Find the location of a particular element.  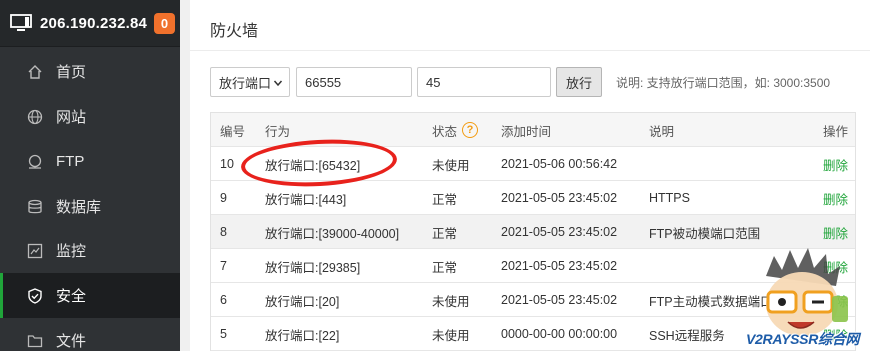

cell-desc: FTP被动模端口范围 is located at coordinates (705, 233).